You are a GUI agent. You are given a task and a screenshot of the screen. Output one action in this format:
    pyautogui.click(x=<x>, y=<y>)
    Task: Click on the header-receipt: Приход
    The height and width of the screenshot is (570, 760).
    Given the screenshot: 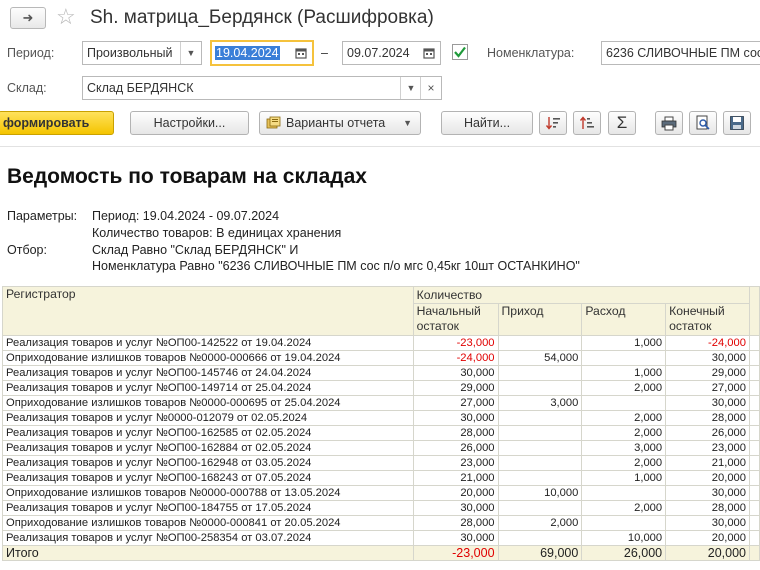 What is the action you would take?
    pyautogui.click(x=540, y=319)
    